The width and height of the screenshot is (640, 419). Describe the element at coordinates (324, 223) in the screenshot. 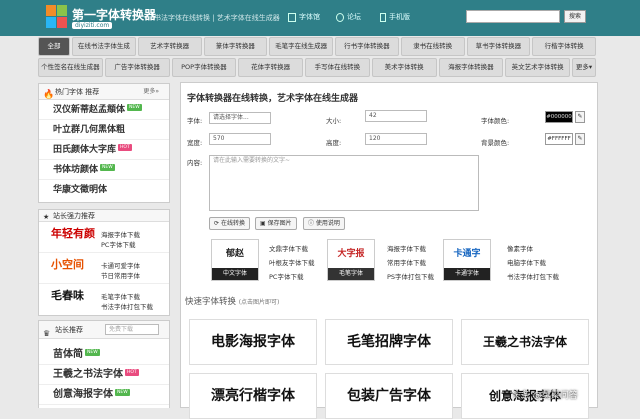

I see `help-button: ⓘ 使用说明` at that location.